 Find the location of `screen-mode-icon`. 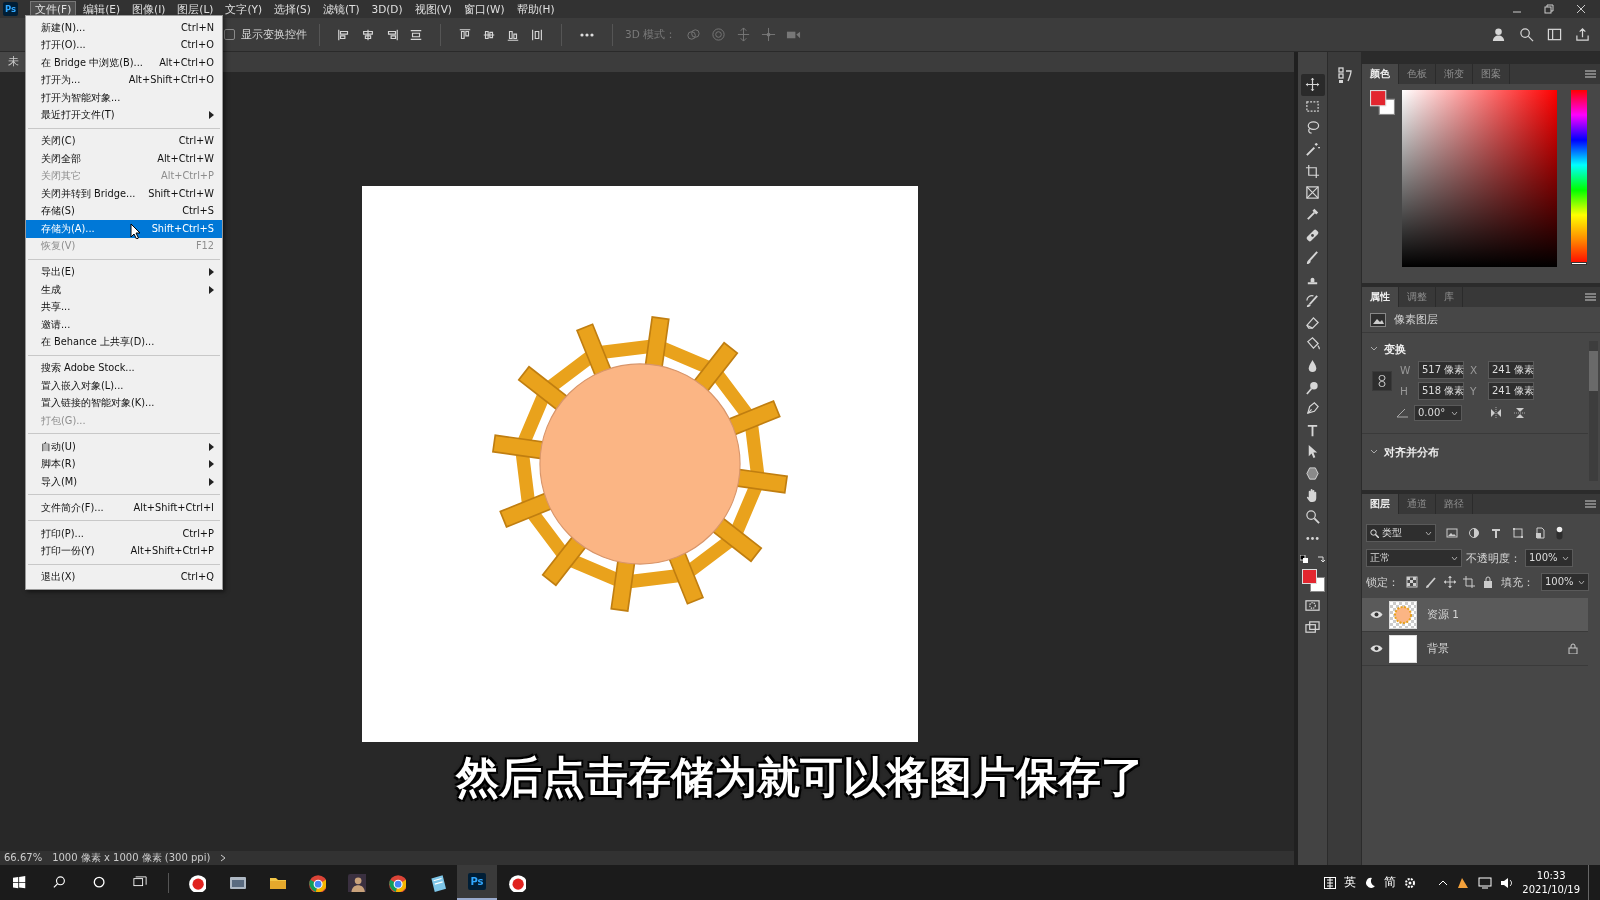

screen-mode-icon is located at coordinates (1312, 627).